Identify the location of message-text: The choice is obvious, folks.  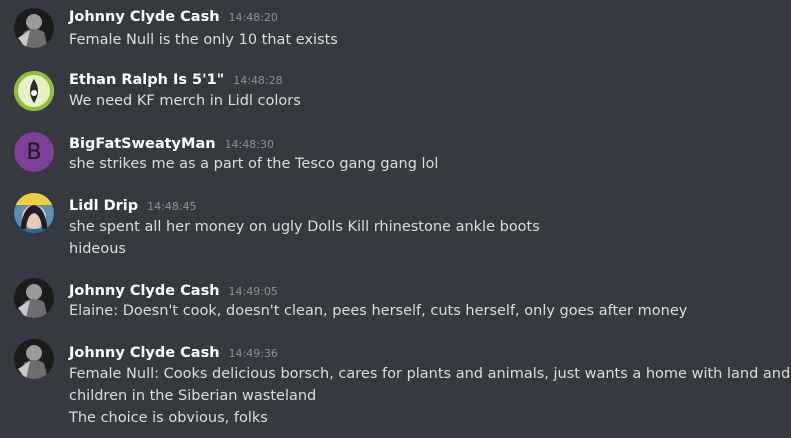
(168, 418).